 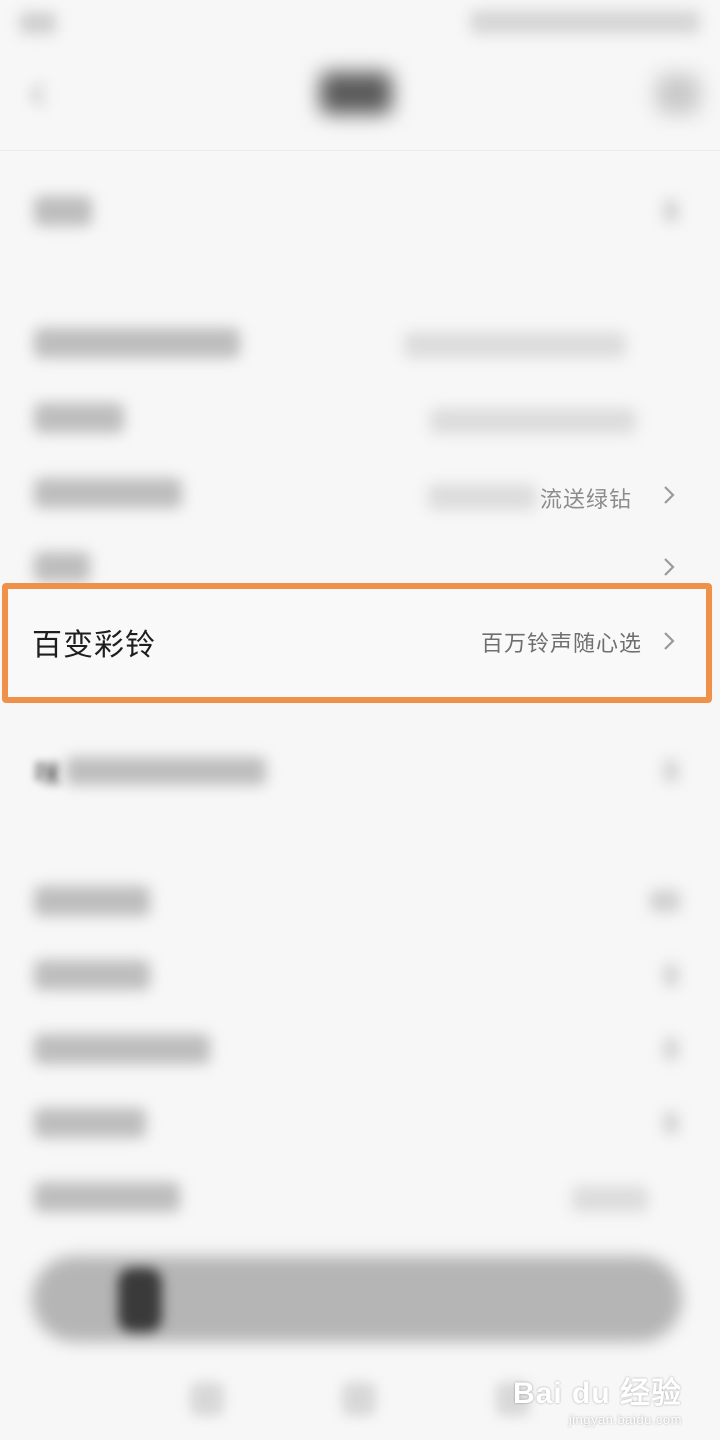 What do you see at coordinates (585, 22) in the screenshot?
I see `status-bar-indicators` at bounding box center [585, 22].